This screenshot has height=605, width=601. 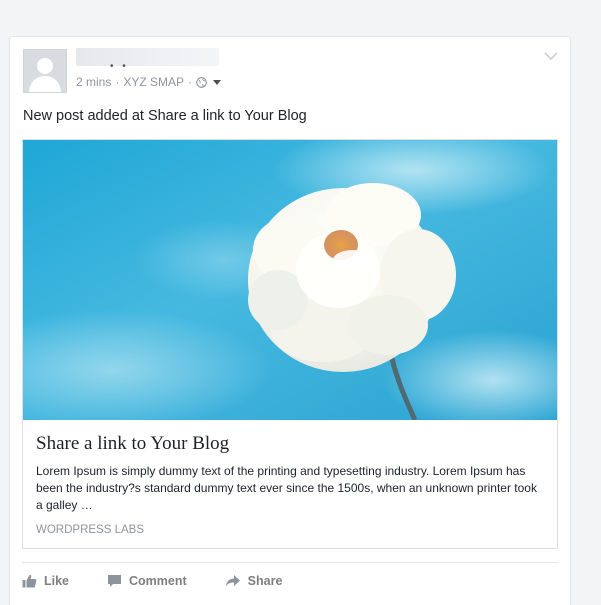 I want to click on like-button: Like, so click(x=45, y=581).